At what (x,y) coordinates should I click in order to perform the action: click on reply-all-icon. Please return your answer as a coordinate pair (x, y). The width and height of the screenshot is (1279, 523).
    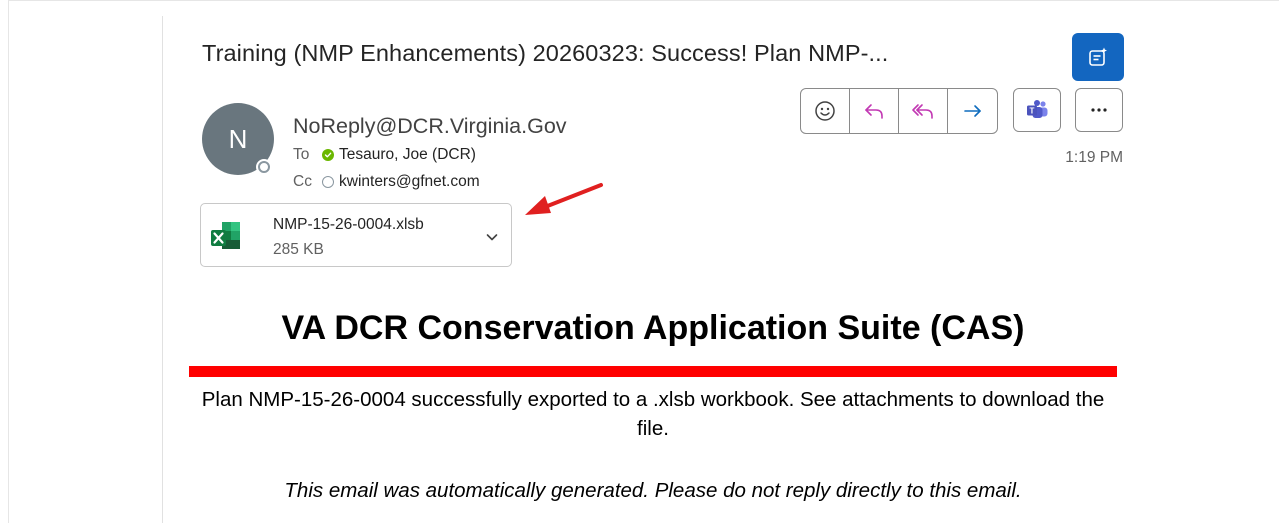
    Looking at the image, I should click on (922, 111).